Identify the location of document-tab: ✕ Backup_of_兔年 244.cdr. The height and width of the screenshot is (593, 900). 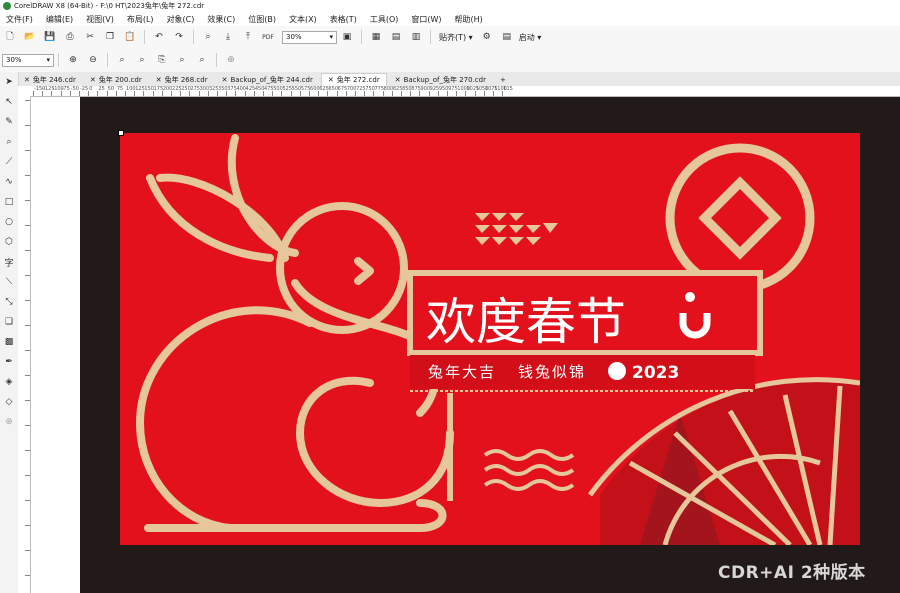
(267, 80).